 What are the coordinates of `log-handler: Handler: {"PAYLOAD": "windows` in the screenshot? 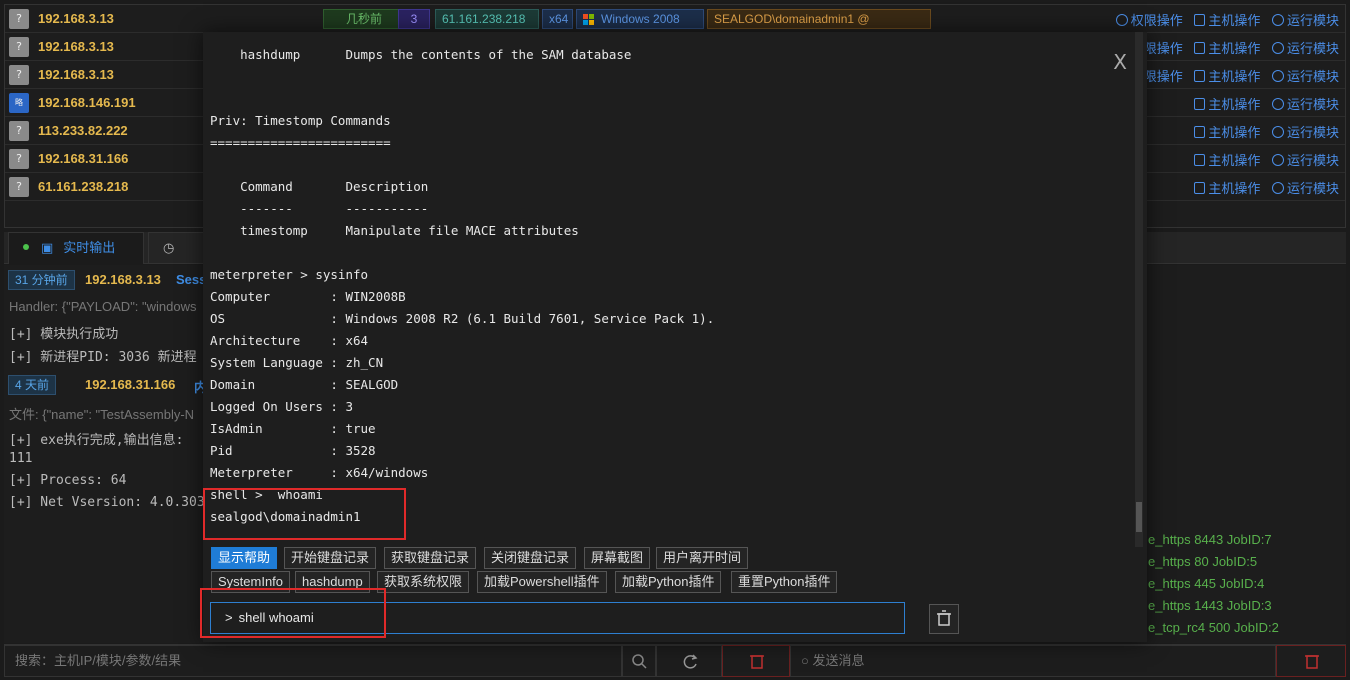 It's located at (103, 306).